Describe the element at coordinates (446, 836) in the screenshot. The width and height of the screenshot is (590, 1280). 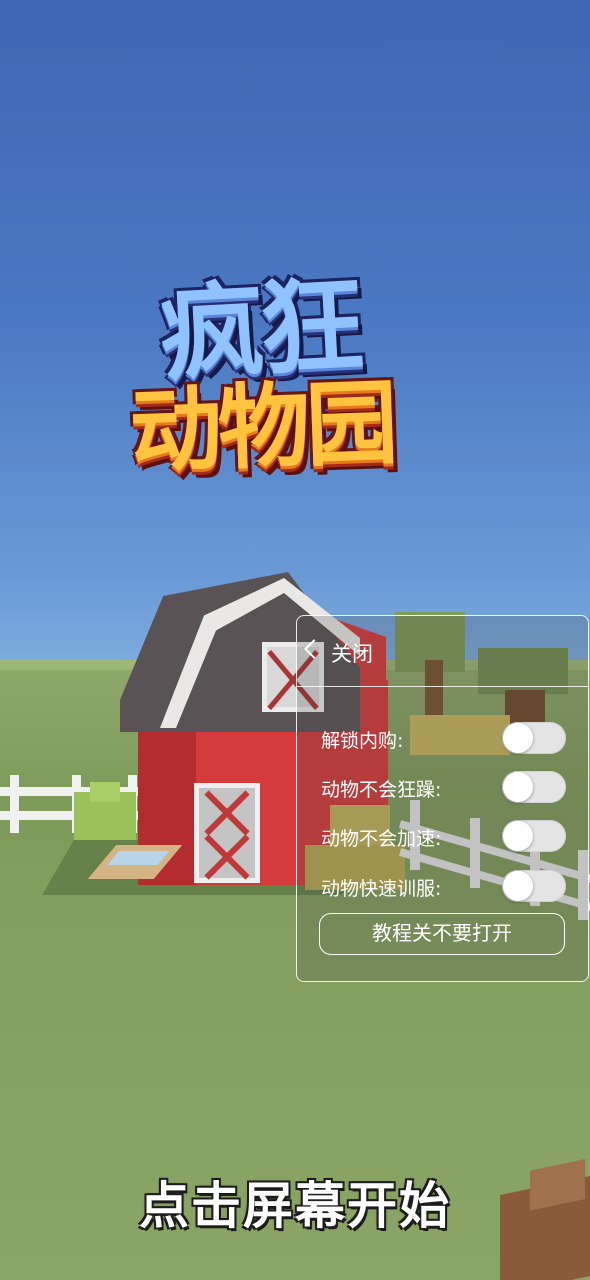
I see `option-row-no-speedup: 动物不会加速:` at that location.